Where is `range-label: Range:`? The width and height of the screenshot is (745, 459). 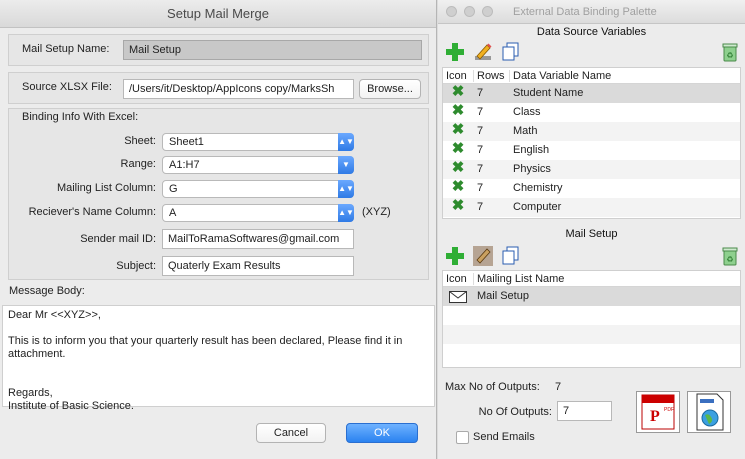 range-label: Range: is located at coordinates (138, 164).